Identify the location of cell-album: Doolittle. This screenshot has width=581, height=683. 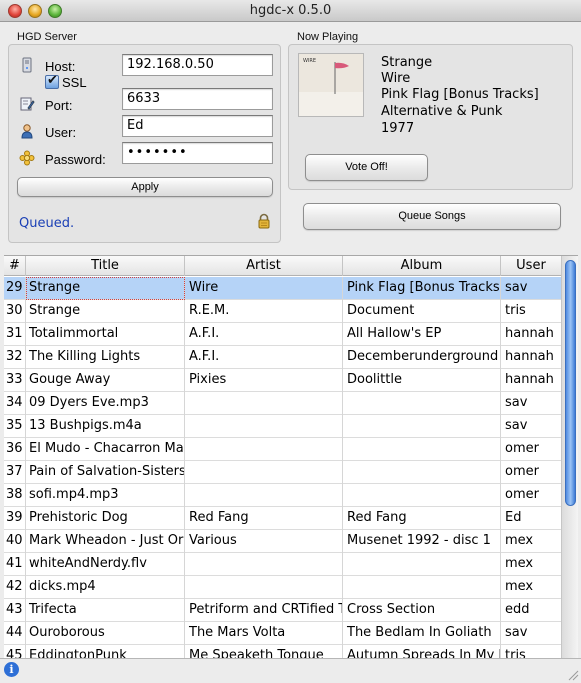
(422, 380).